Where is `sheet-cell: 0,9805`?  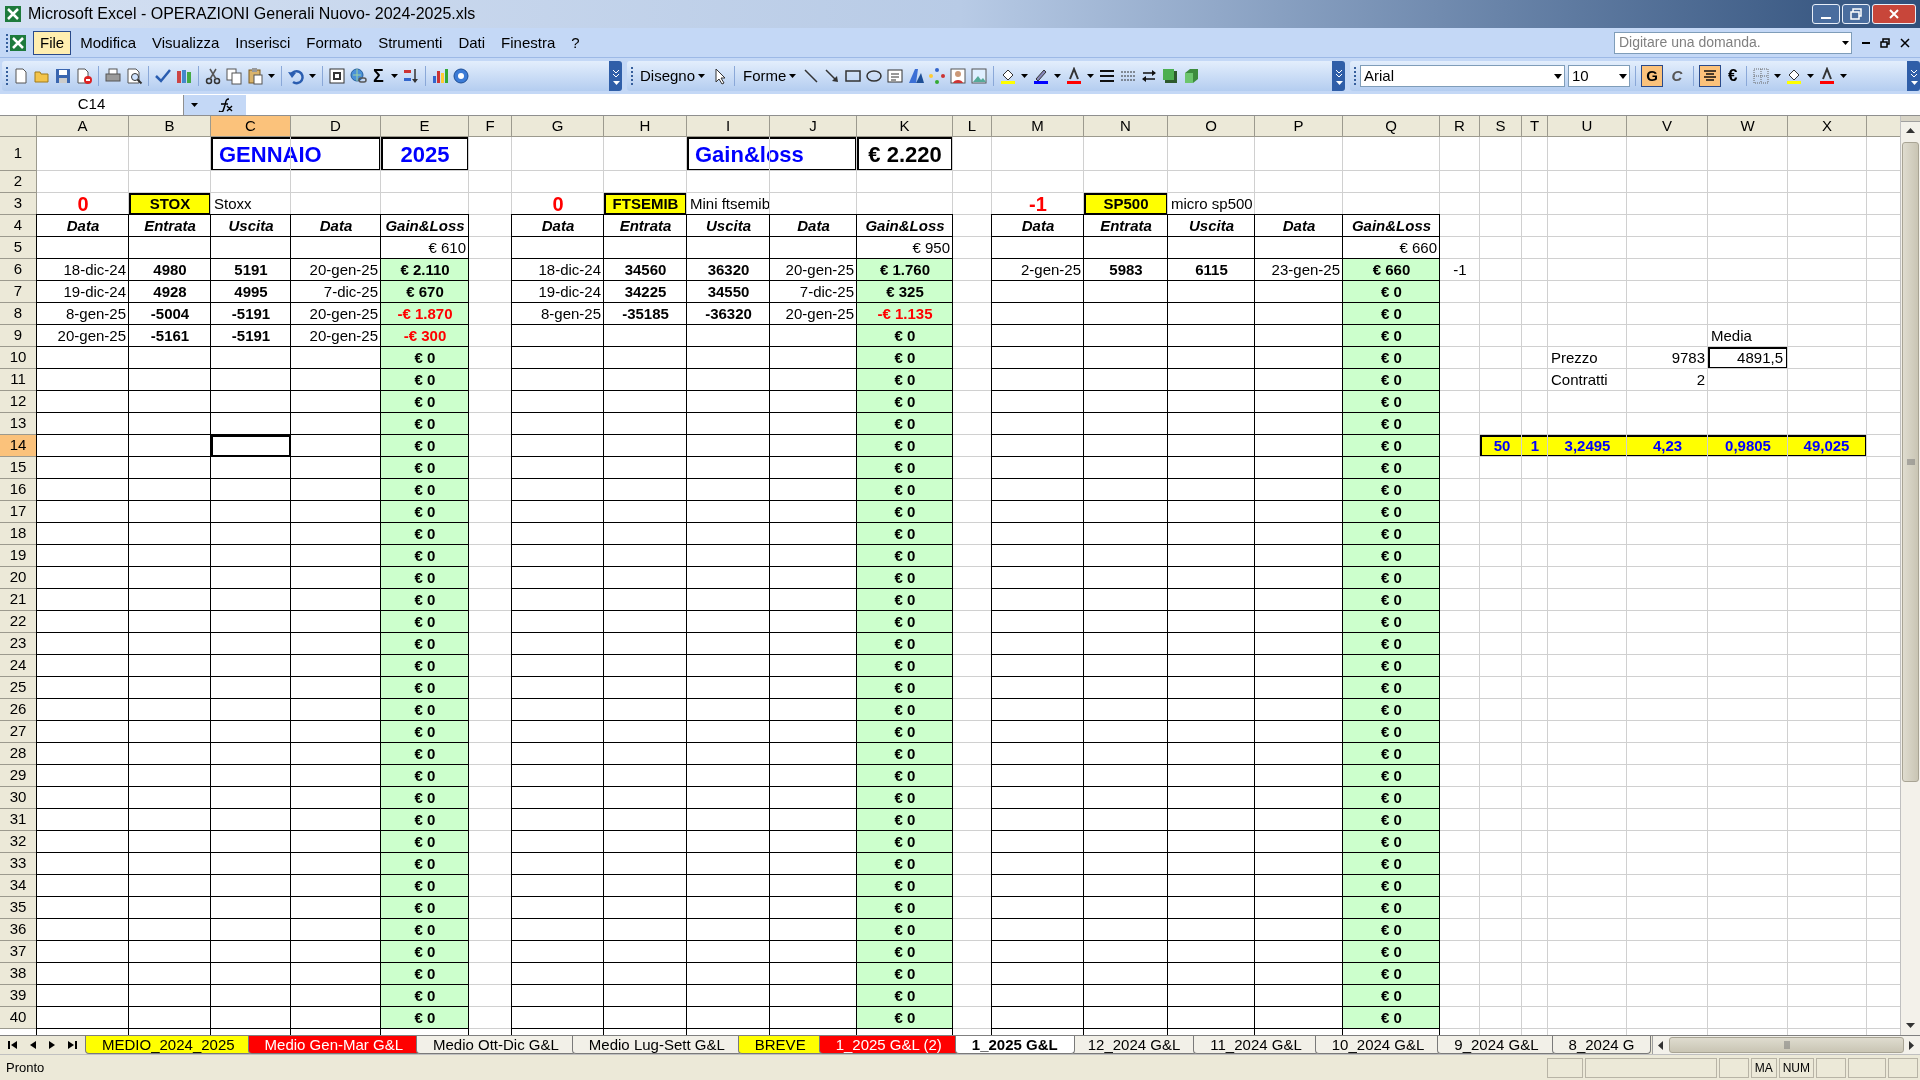
sheet-cell: 0,9805 is located at coordinates (1748, 446).